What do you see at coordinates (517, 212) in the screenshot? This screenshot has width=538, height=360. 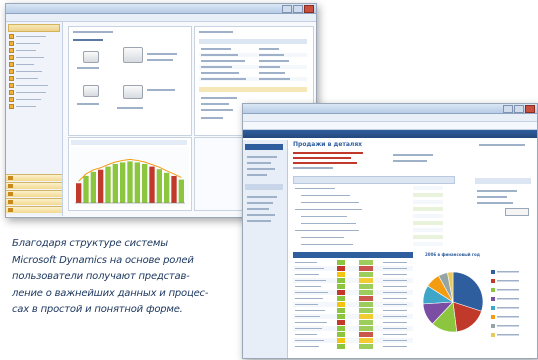 I see `go-button` at bounding box center [517, 212].